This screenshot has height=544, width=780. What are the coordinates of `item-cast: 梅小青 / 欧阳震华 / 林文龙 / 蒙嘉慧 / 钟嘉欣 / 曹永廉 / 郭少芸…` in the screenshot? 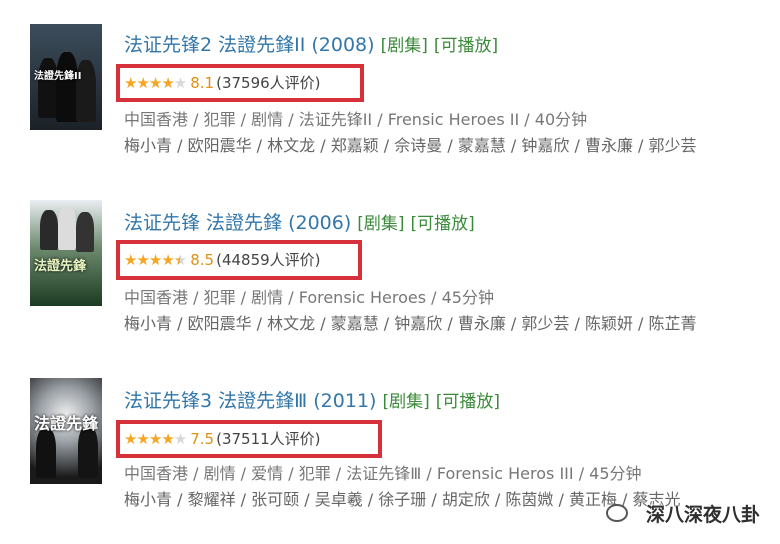 It's located at (410, 323).